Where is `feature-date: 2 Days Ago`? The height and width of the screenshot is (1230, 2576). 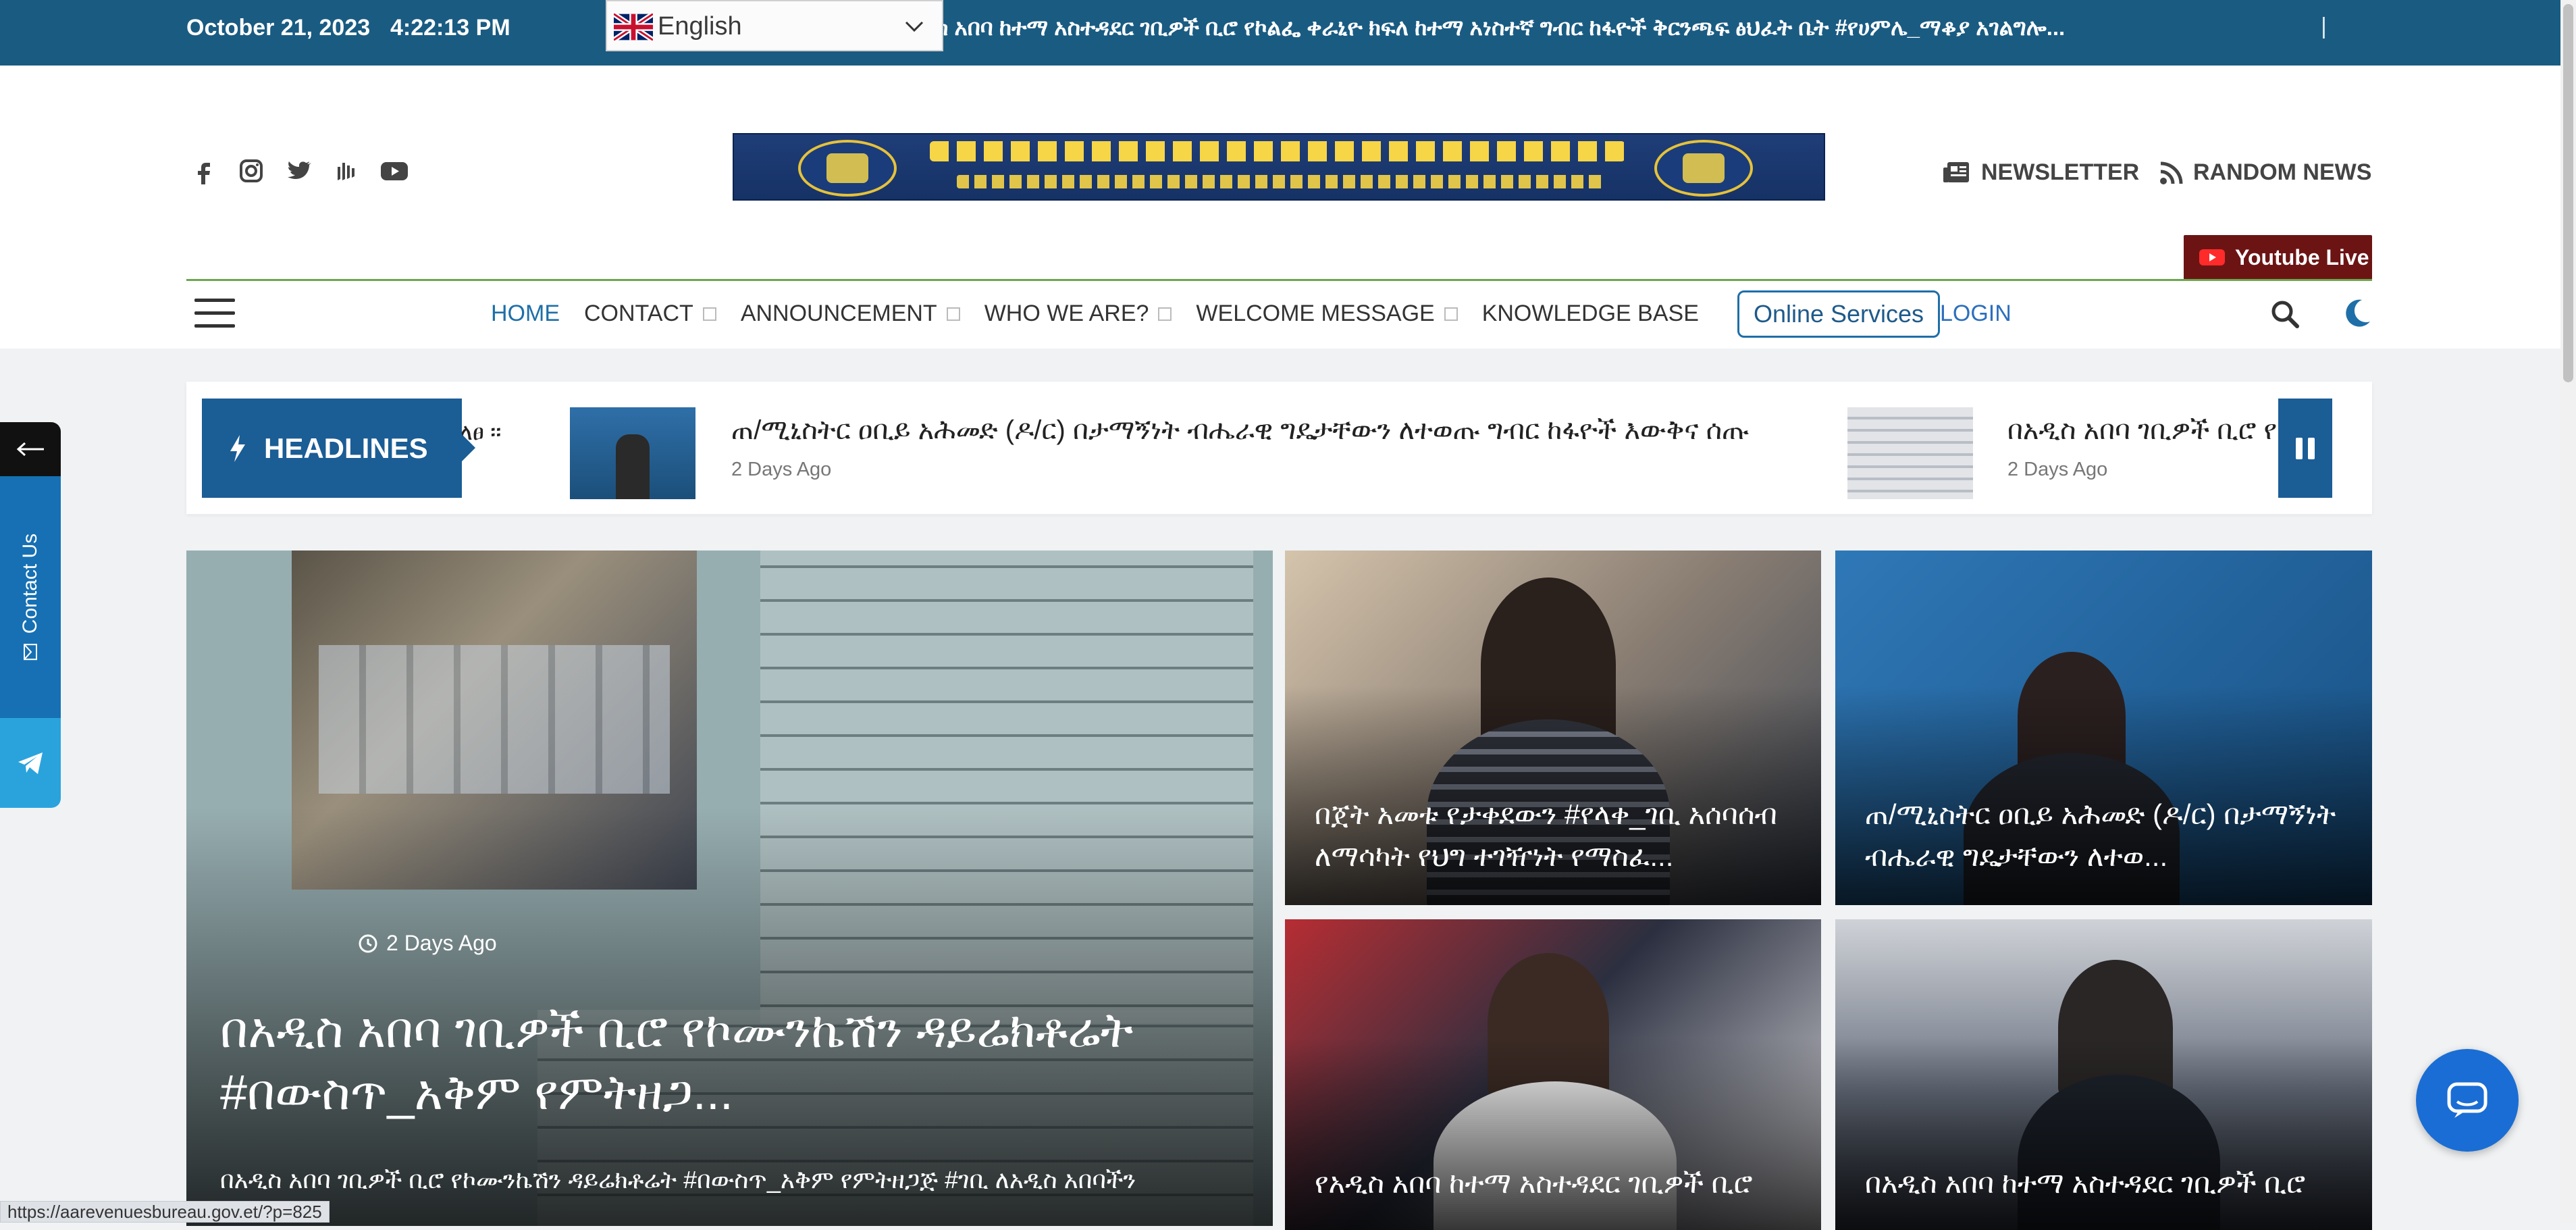
feature-date: 2 Days Ago is located at coordinates (427, 943).